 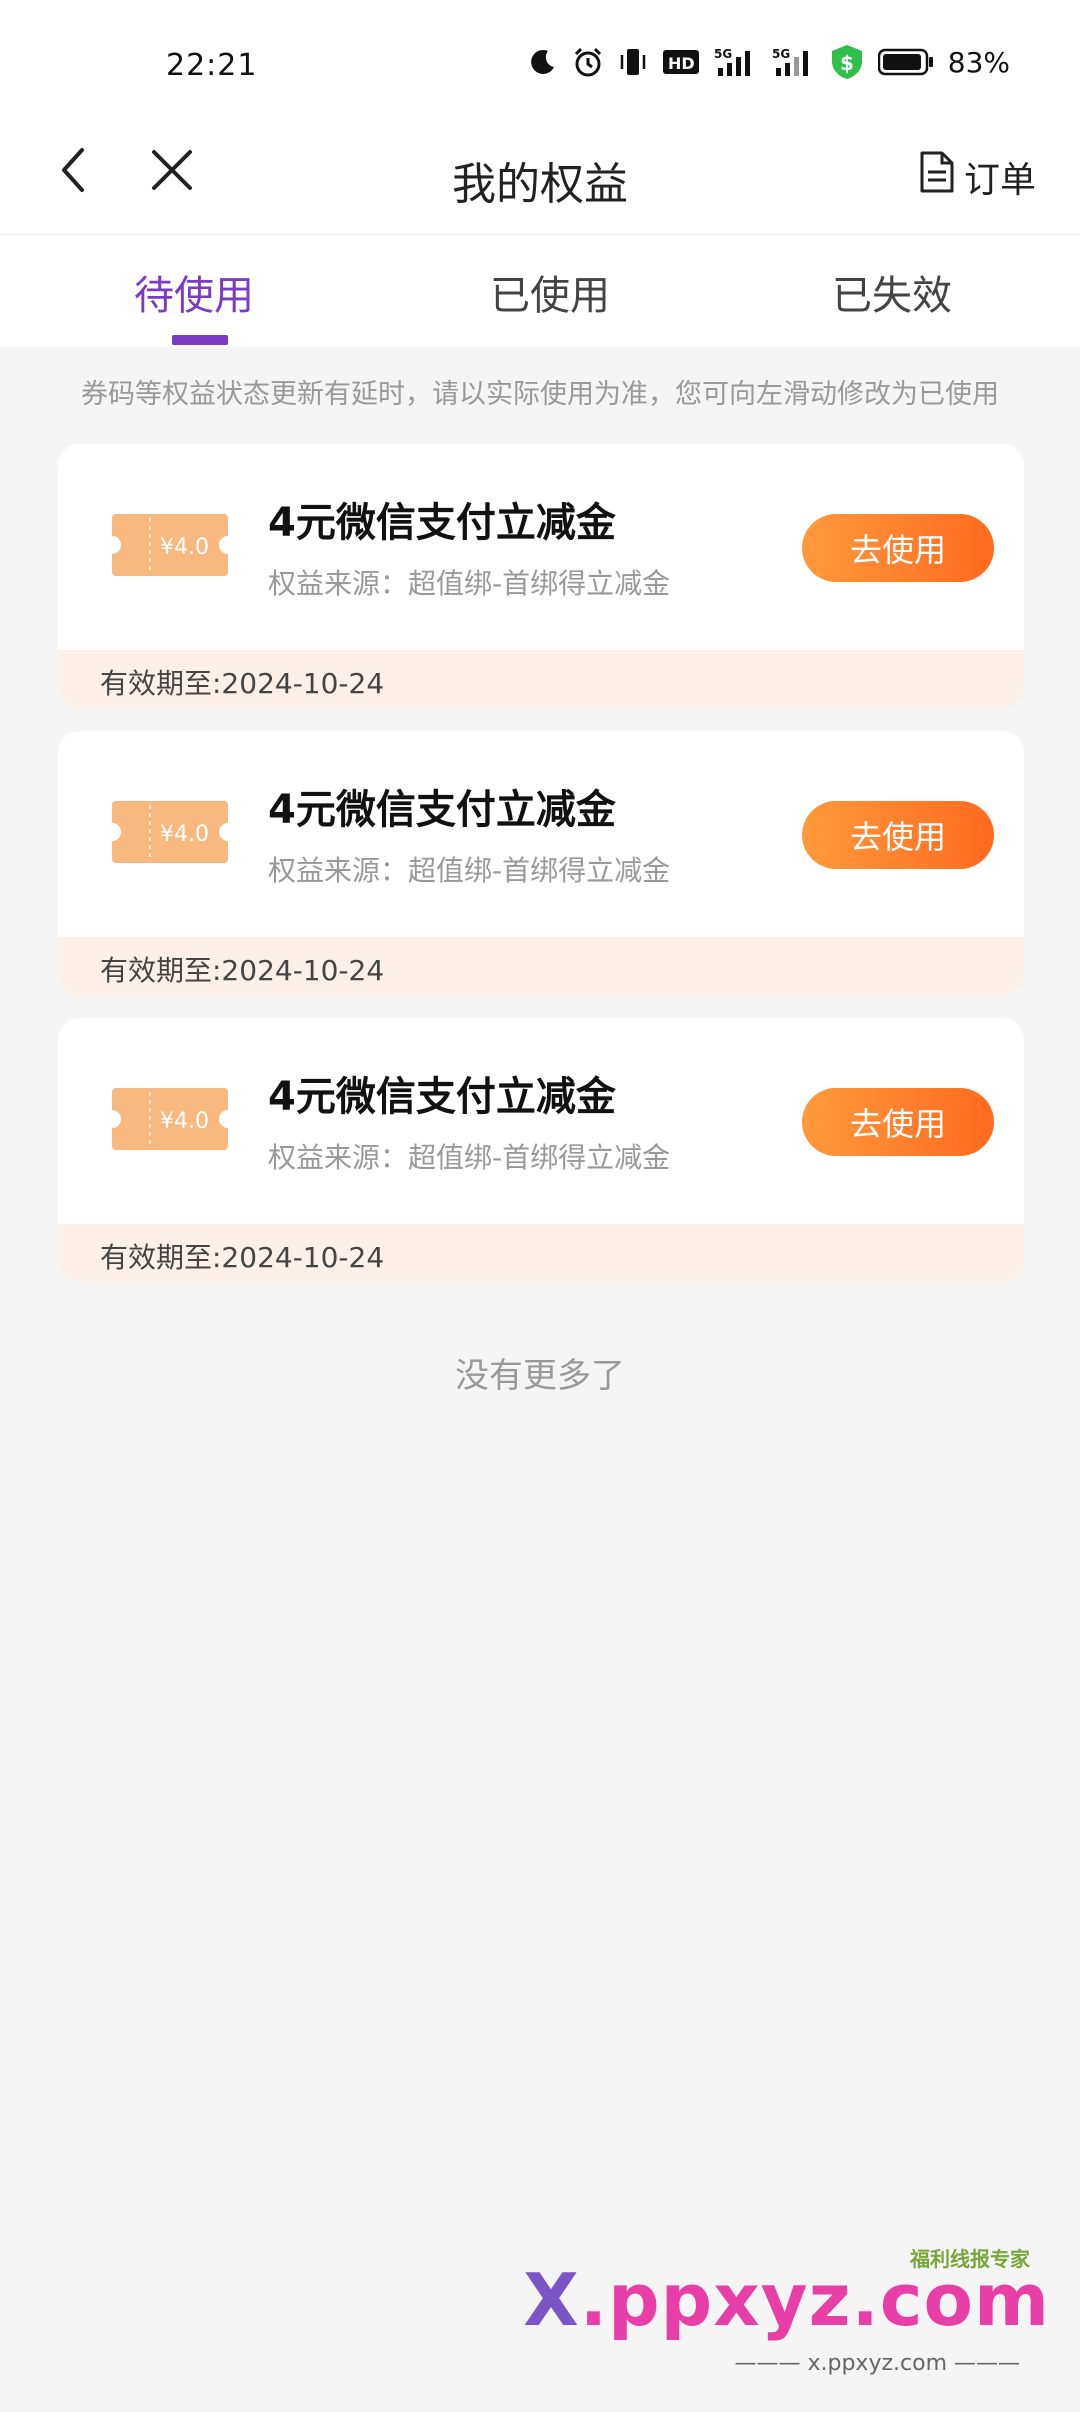 I want to click on tab-used: 已使用, so click(x=550, y=292).